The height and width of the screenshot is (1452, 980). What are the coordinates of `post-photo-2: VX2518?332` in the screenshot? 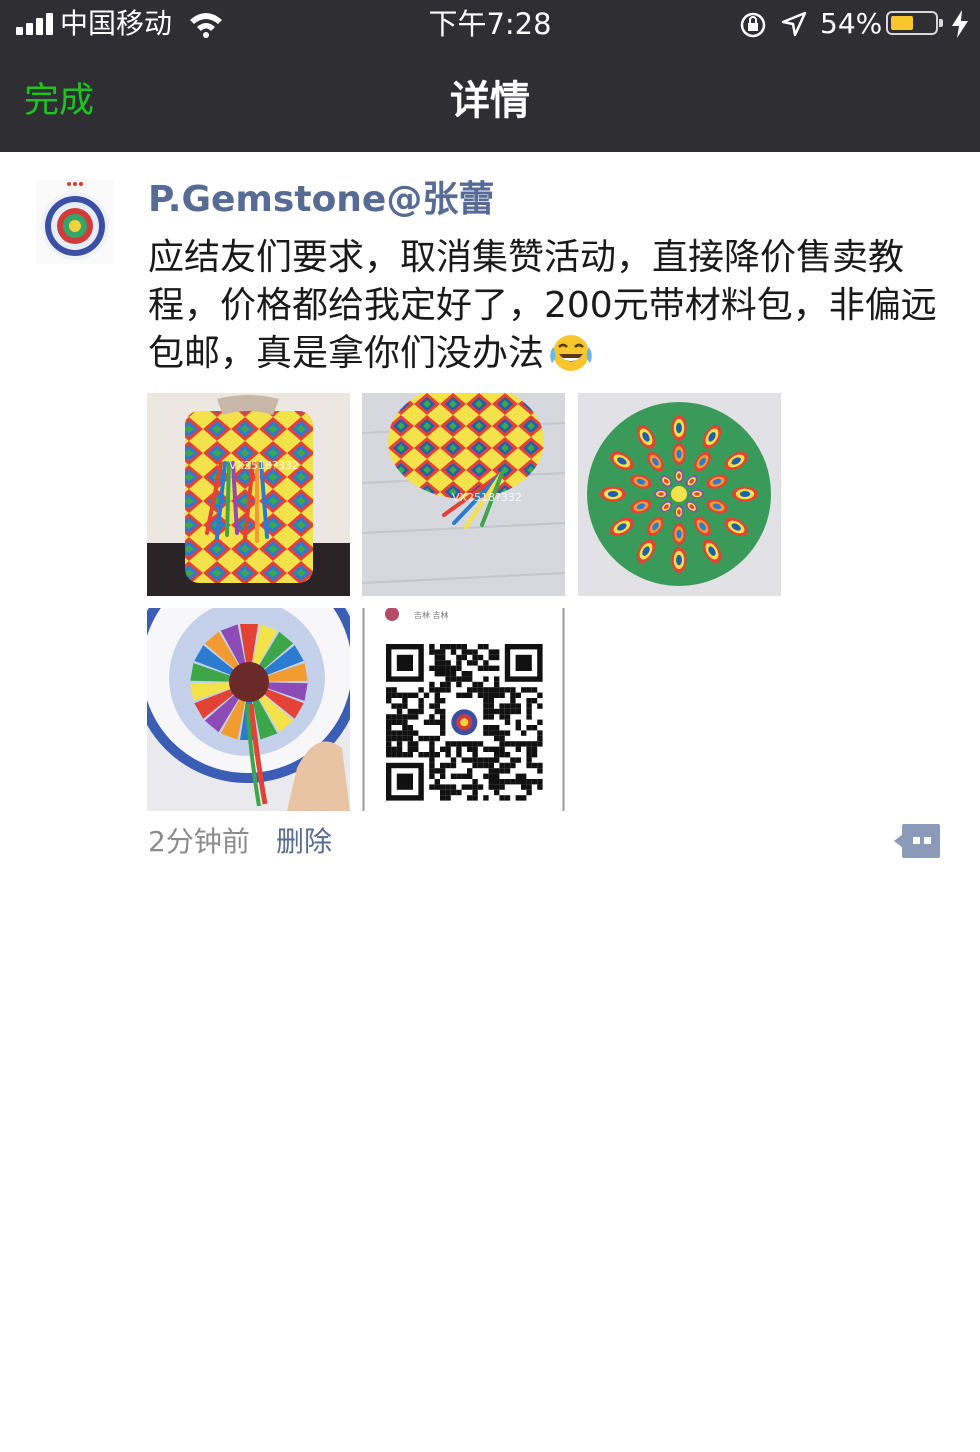 It's located at (463, 494).